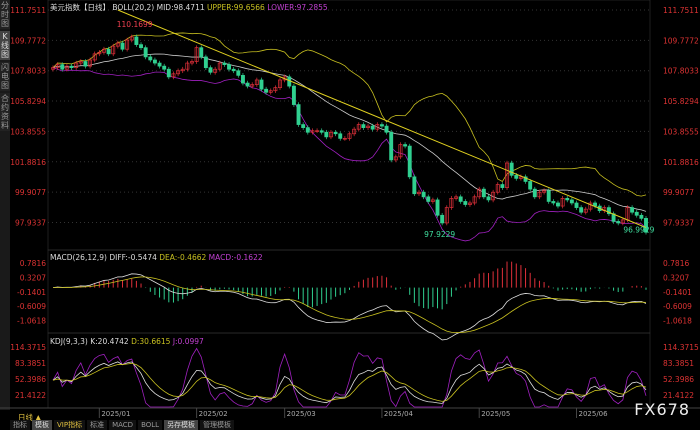  I want to click on macd-value: MACD:-0.1622, so click(235, 257).